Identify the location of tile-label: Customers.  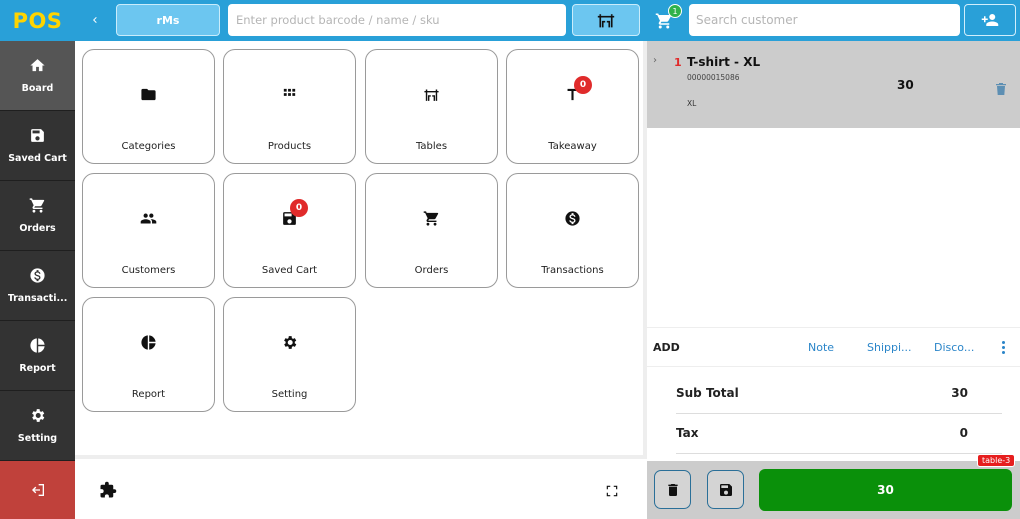
(148, 270).